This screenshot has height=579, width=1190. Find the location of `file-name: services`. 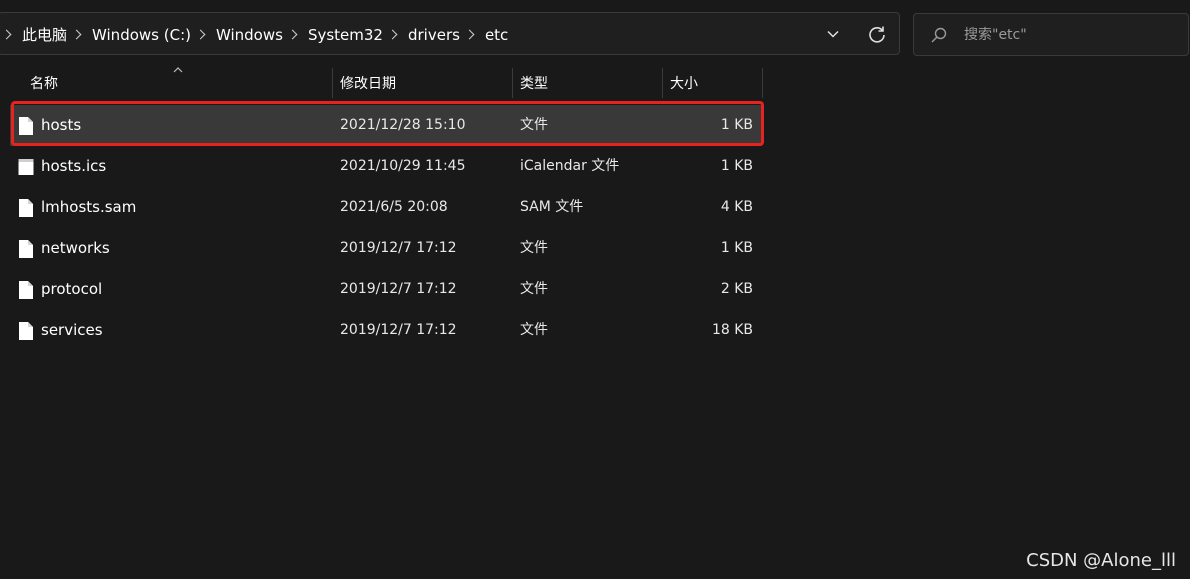

file-name: services is located at coordinates (72, 330).